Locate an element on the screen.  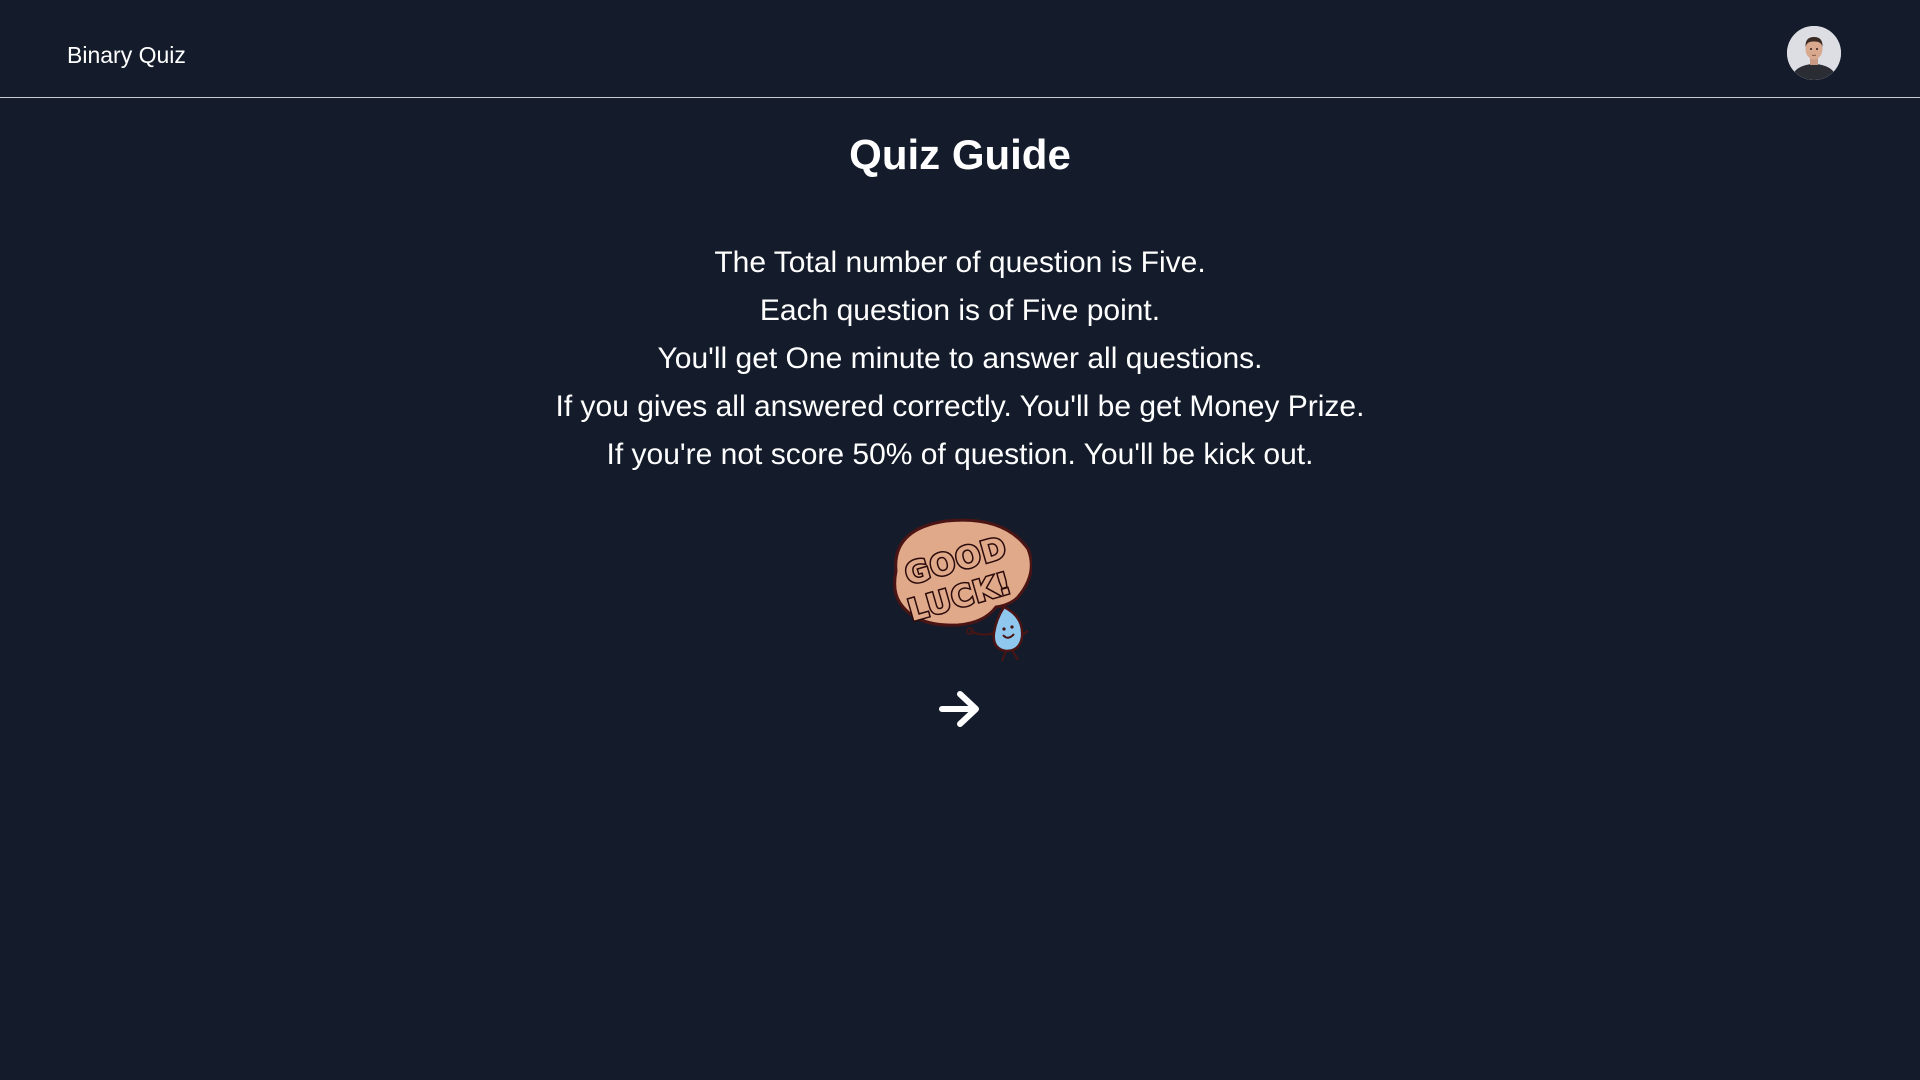
navbar: Binary Quiz is located at coordinates (960, 49).